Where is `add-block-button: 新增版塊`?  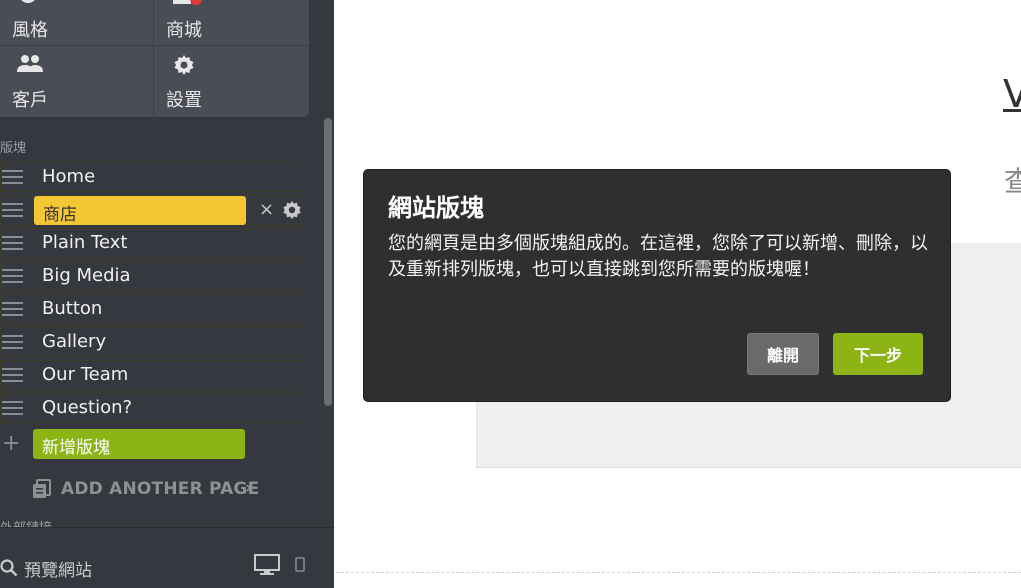
add-block-button: 新增版塊 is located at coordinates (139, 444).